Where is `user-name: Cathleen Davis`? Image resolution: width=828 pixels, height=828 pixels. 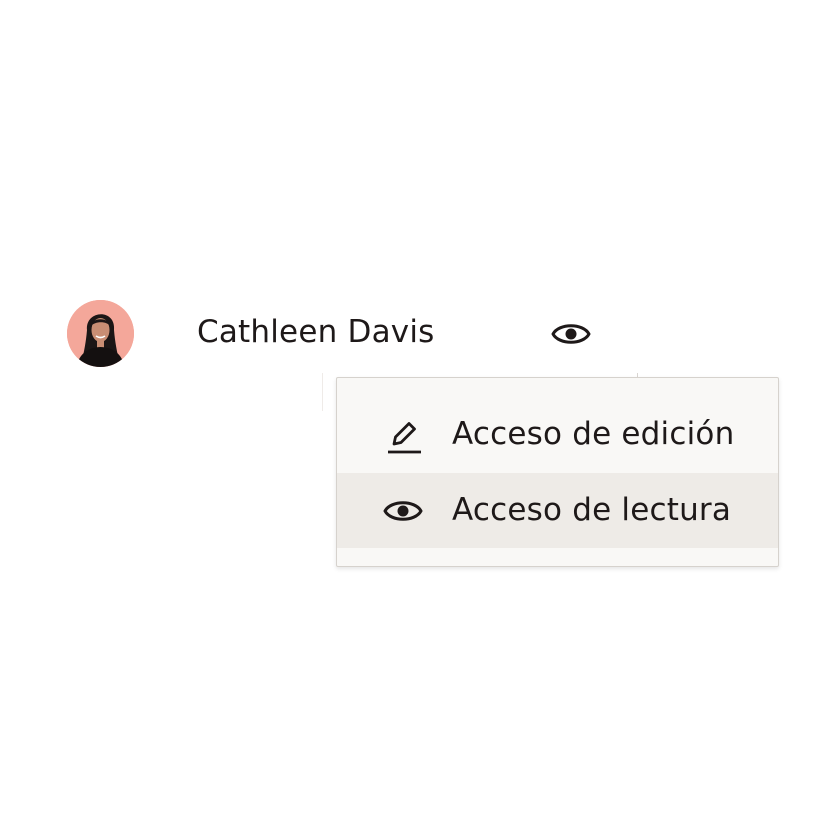
user-name: Cathleen Davis is located at coordinates (316, 332).